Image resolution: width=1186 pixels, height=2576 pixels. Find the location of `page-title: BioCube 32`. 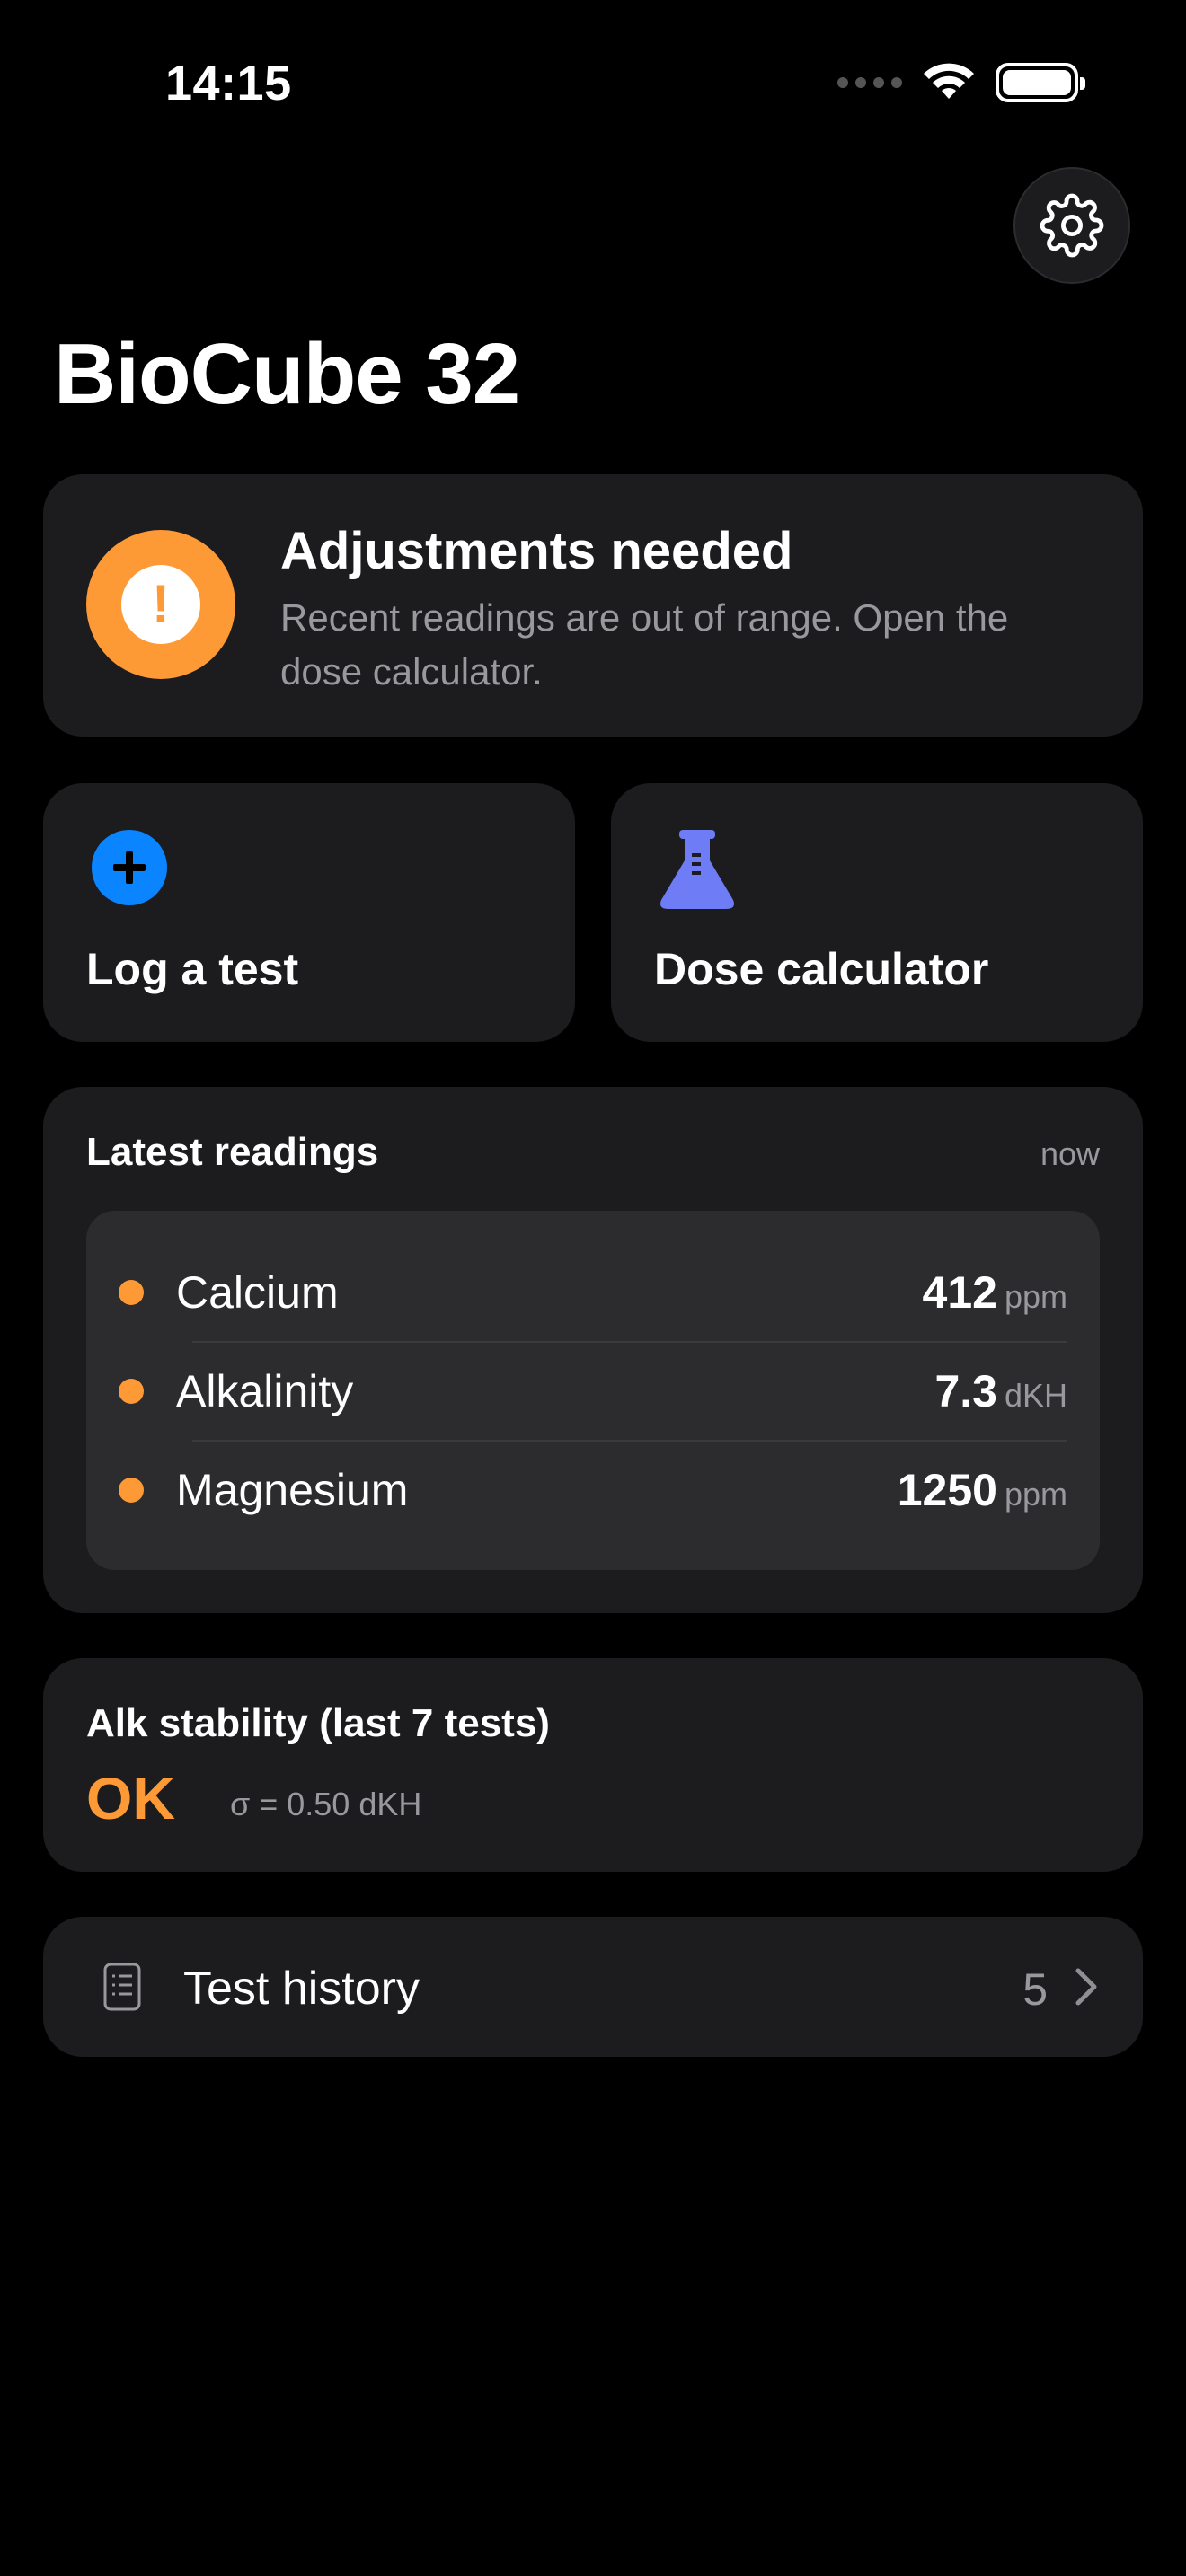

page-title: BioCube 32 is located at coordinates (287, 374).